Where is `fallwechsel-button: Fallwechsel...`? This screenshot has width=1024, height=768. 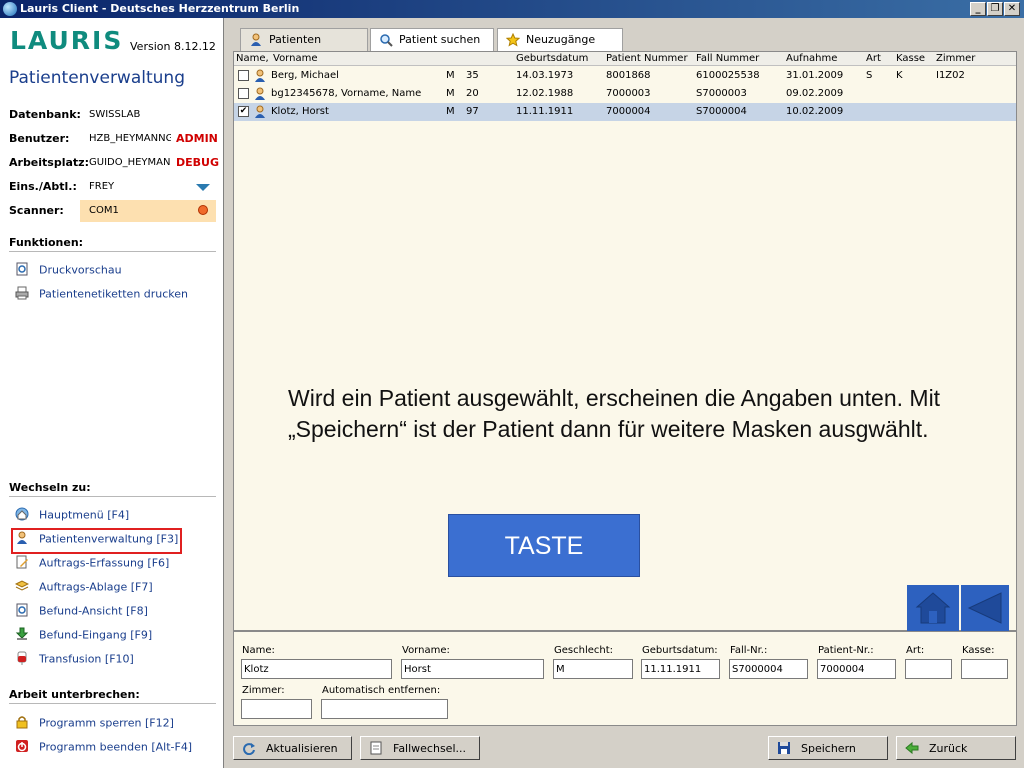
fallwechsel-button: Fallwechsel... is located at coordinates (420, 748).